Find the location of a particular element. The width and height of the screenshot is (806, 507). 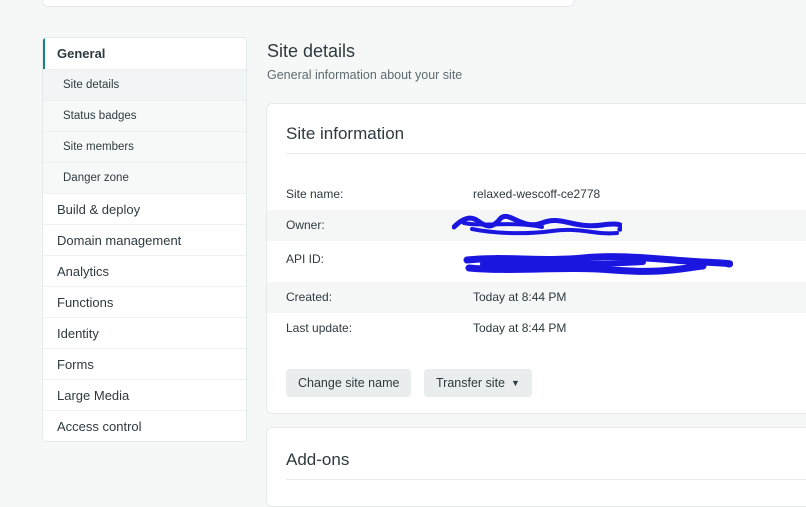

last-update-value: Today at 8:44 PM is located at coordinates (520, 328).